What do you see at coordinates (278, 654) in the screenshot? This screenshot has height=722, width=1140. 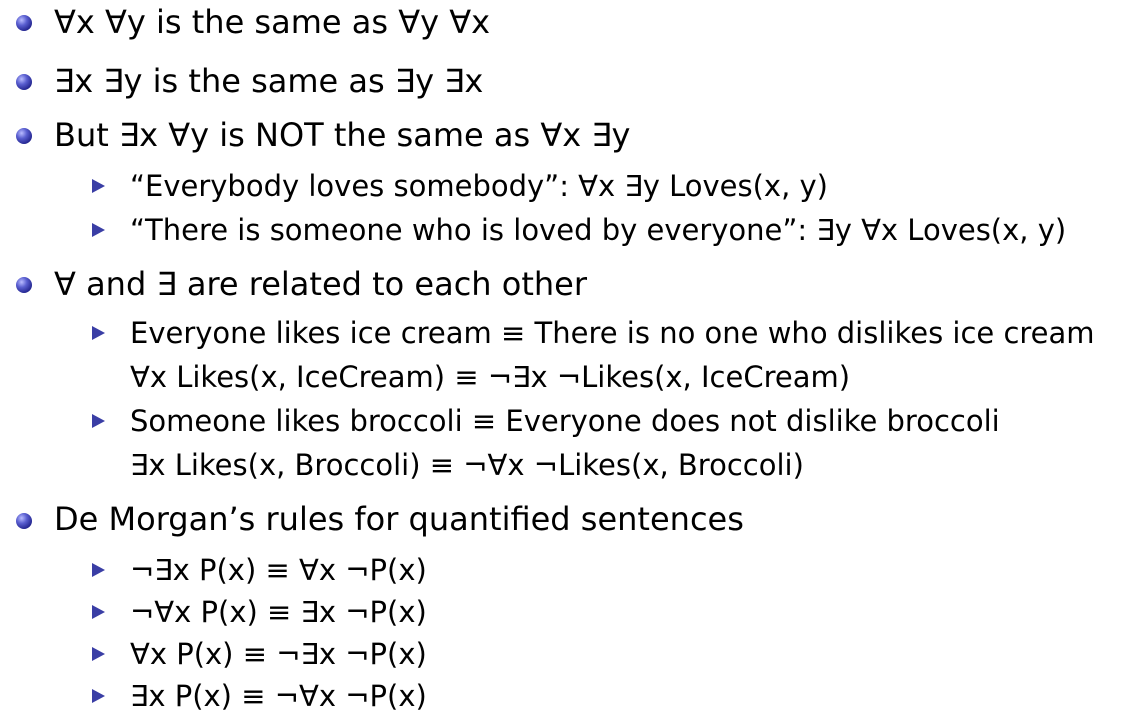 I see `sub-bullet-item: ∀x P(x) ≡ ¬∃x ¬P(x)` at bounding box center [278, 654].